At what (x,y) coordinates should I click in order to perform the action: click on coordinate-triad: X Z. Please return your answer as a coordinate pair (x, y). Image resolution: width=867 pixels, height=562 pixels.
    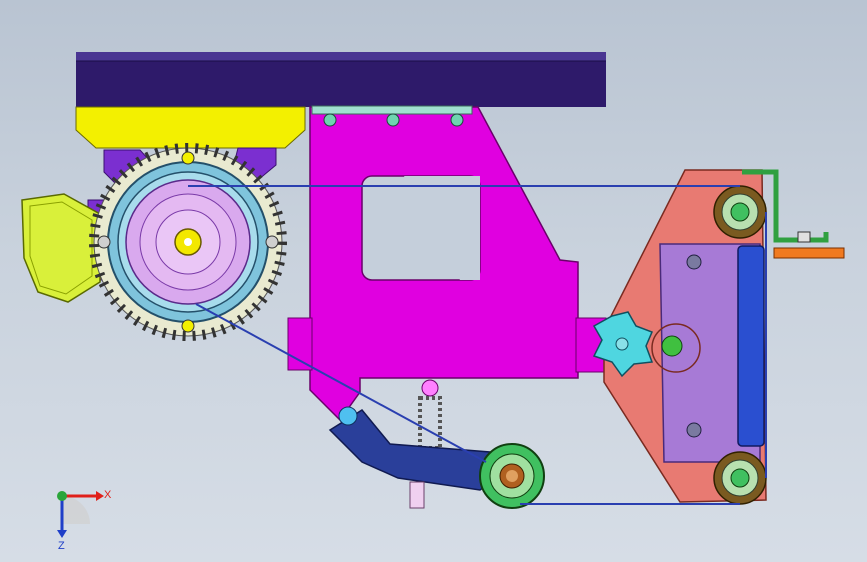
    Looking at the image, I should click on (84, 520).